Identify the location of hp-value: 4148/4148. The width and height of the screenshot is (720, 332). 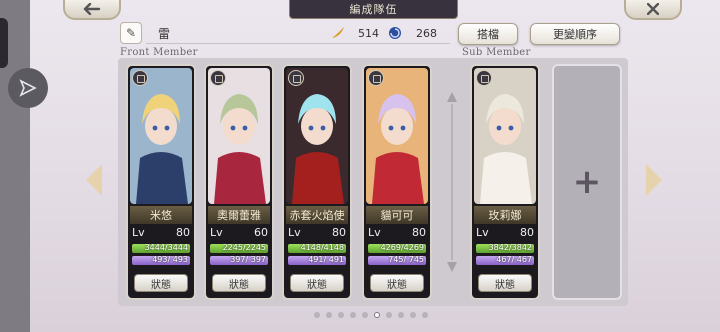
(322, 248).